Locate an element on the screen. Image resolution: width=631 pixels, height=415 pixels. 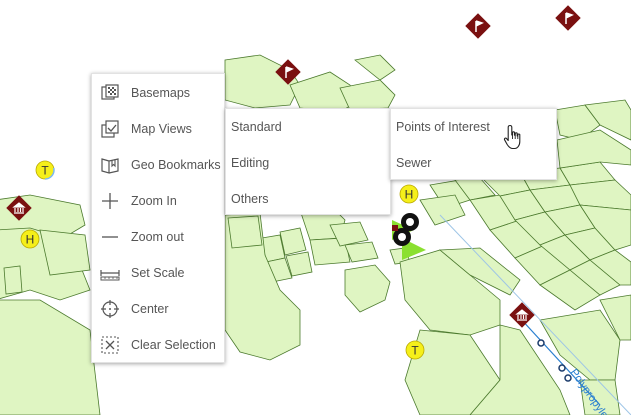
submenu-item-points-of-interest: Points of Interest is located at coordinates (473, 127).